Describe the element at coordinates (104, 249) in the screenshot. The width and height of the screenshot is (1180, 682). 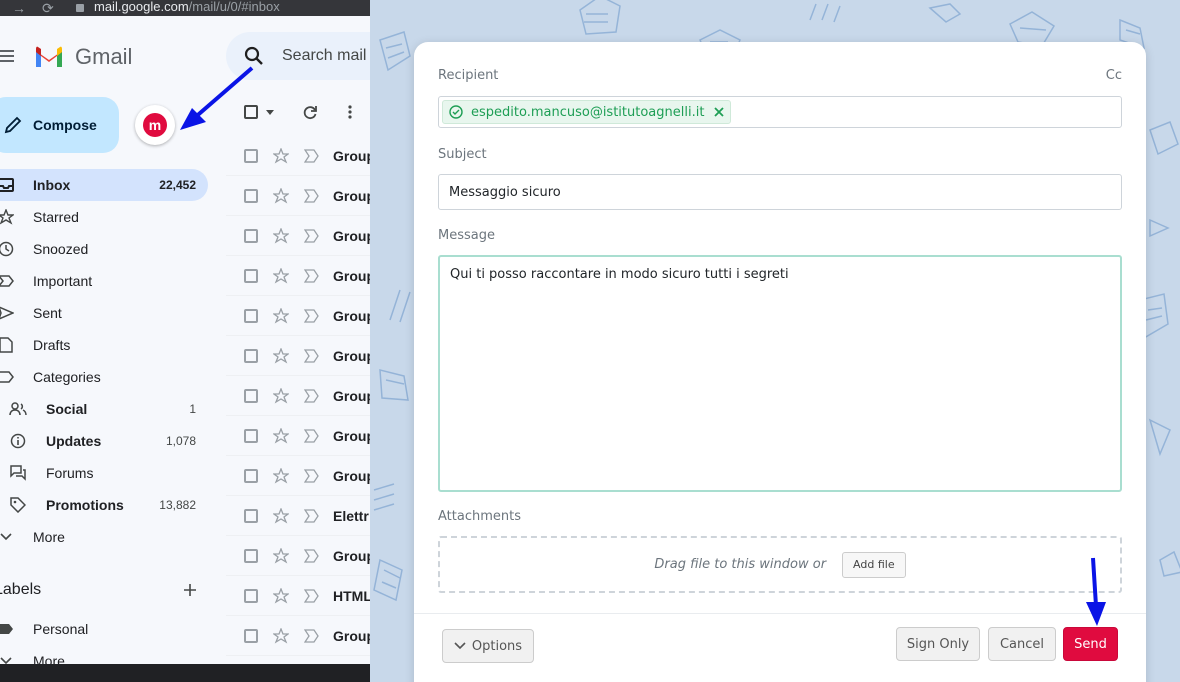
I see `sidebar-item-snoozed: Snoozed` at that location.